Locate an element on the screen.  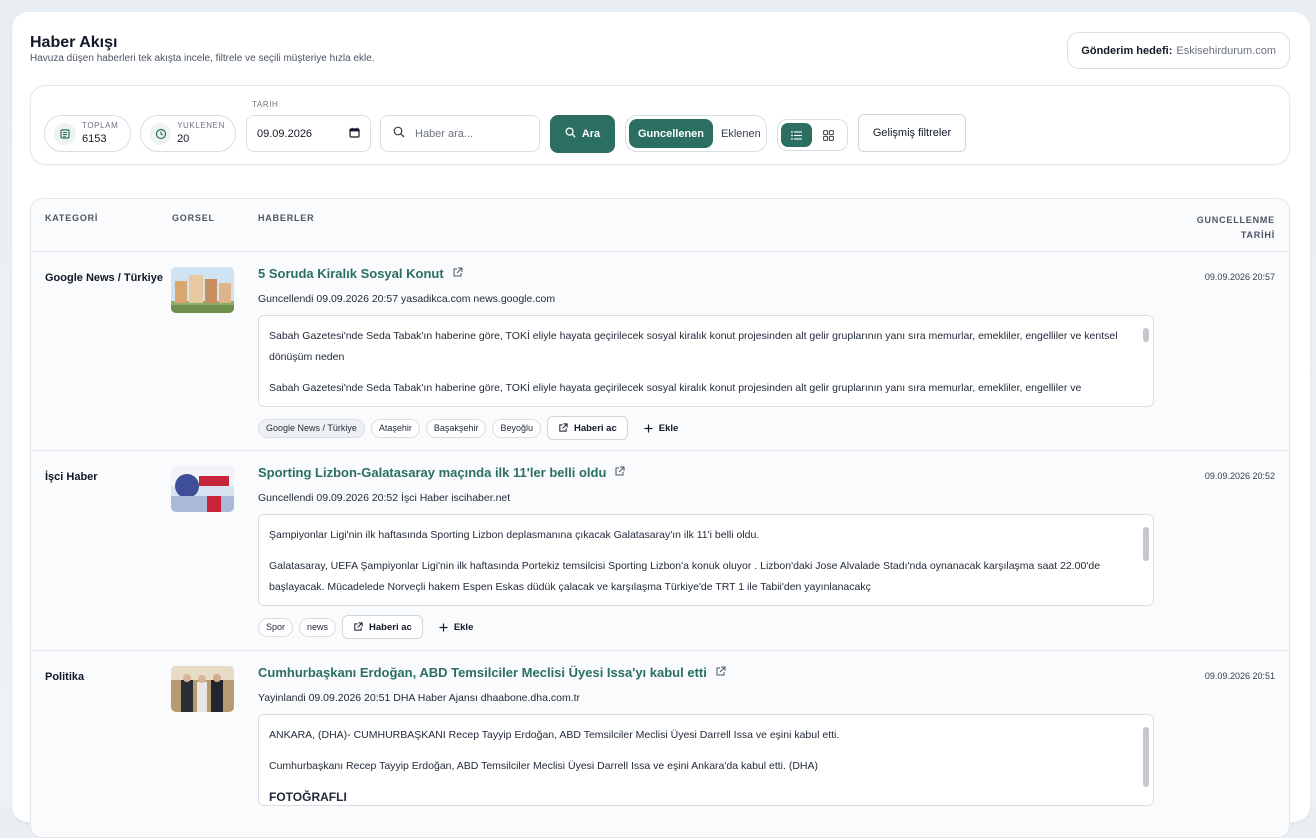
news-title-link: 5 Soruda Kiralık Sosyal Konut is located at coordinates (360, 273).